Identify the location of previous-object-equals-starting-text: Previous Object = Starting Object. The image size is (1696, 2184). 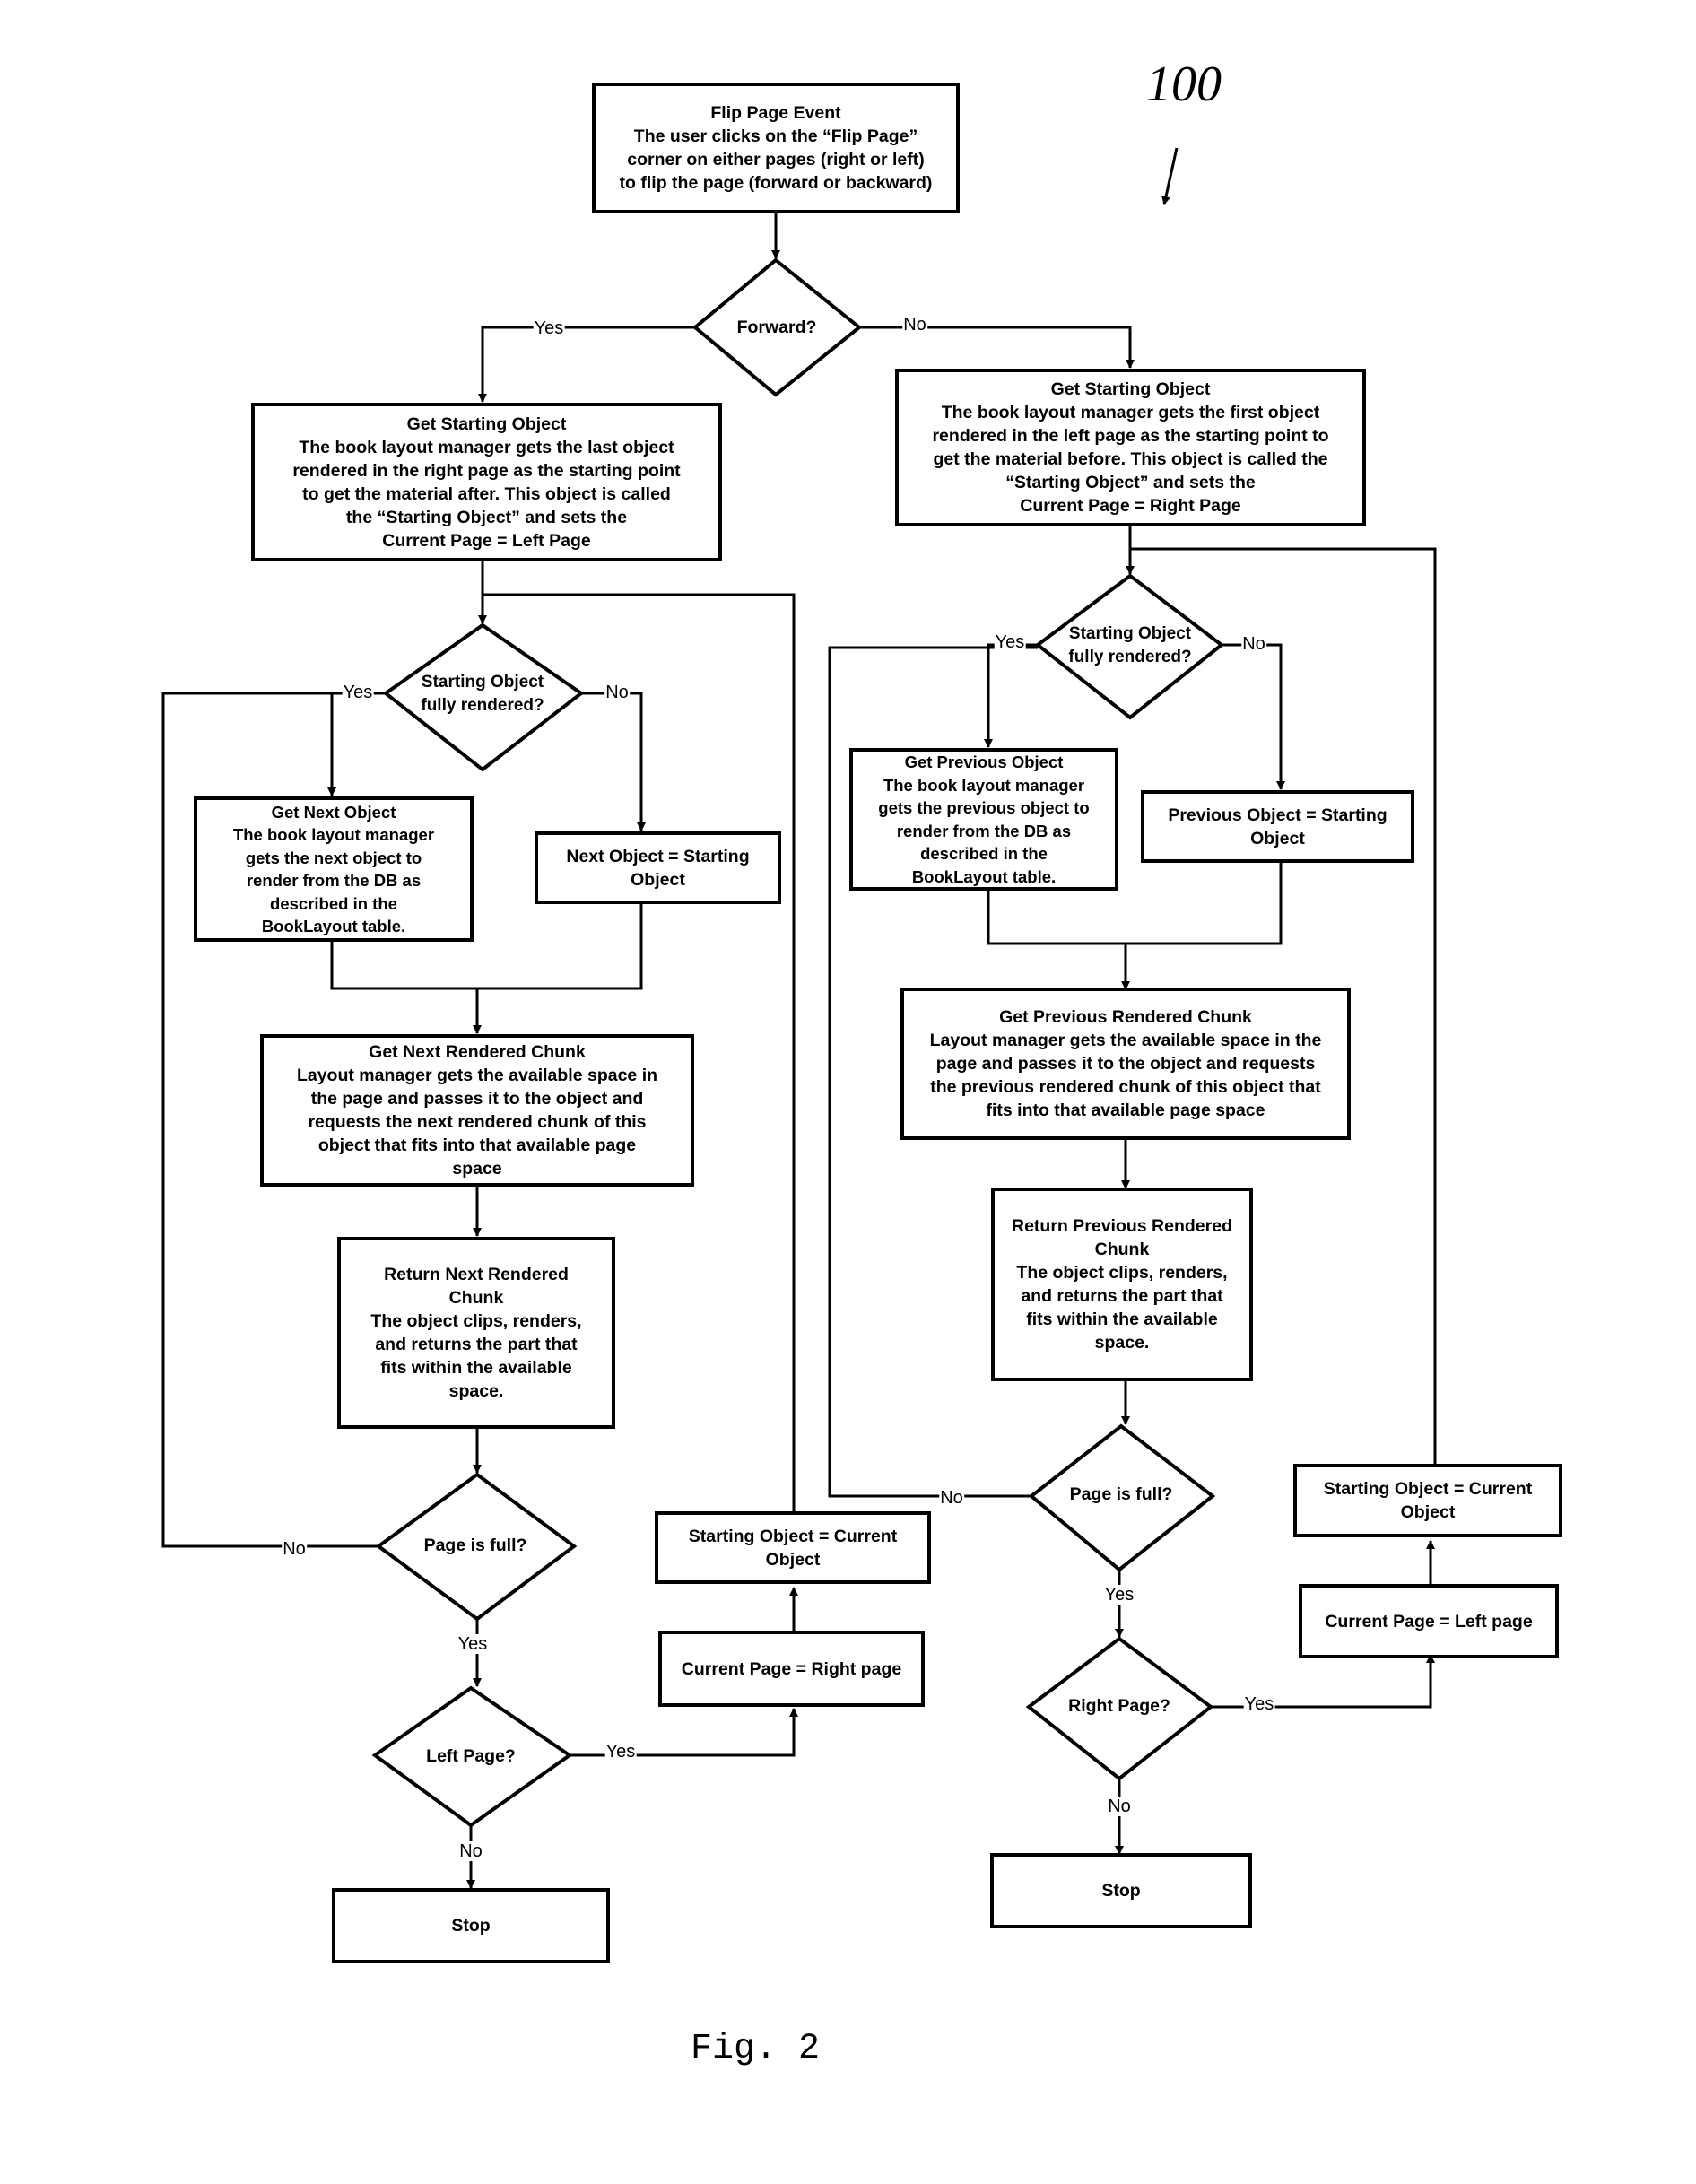
(1277, 826).